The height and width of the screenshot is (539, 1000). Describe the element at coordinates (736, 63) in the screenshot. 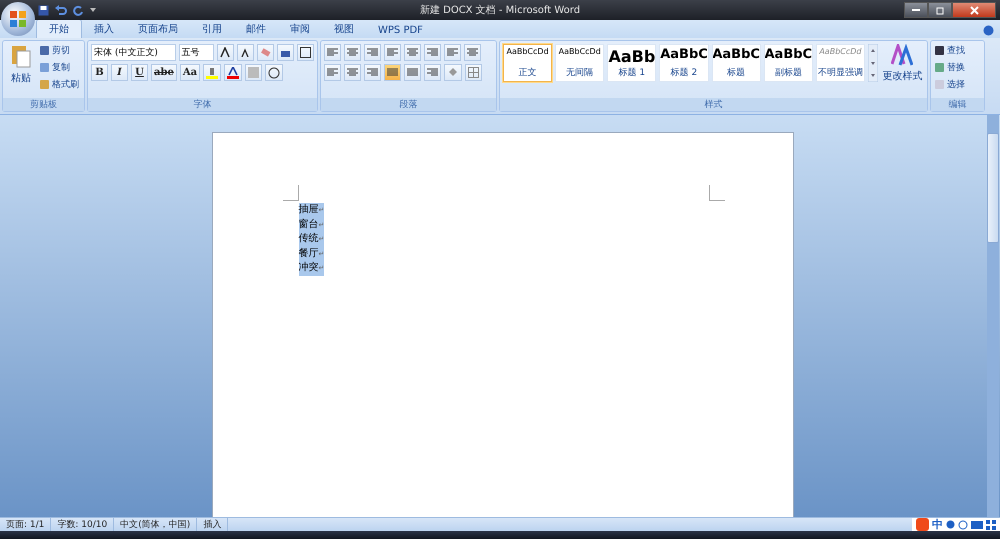

I see `style-swatch: AaBbC 标题` at that location.